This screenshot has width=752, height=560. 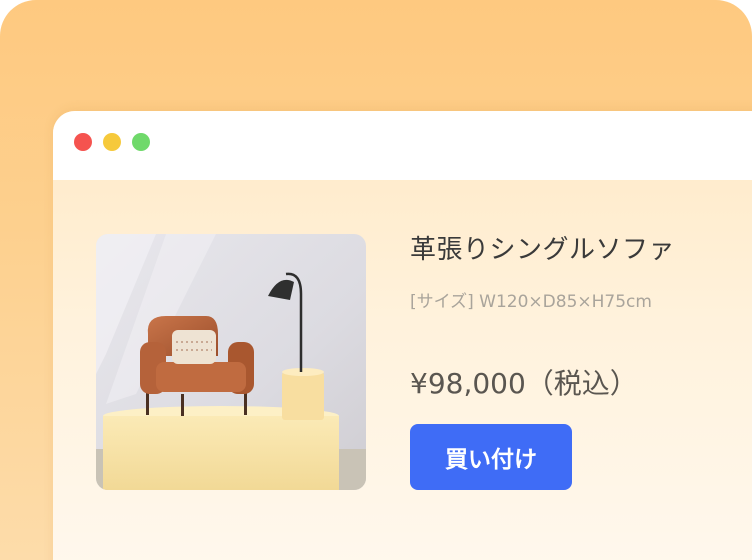 What do you see at coordinates (112, 142) in the screenshot?
I see `window-minimize-icon` at bounding box center [112, 142].